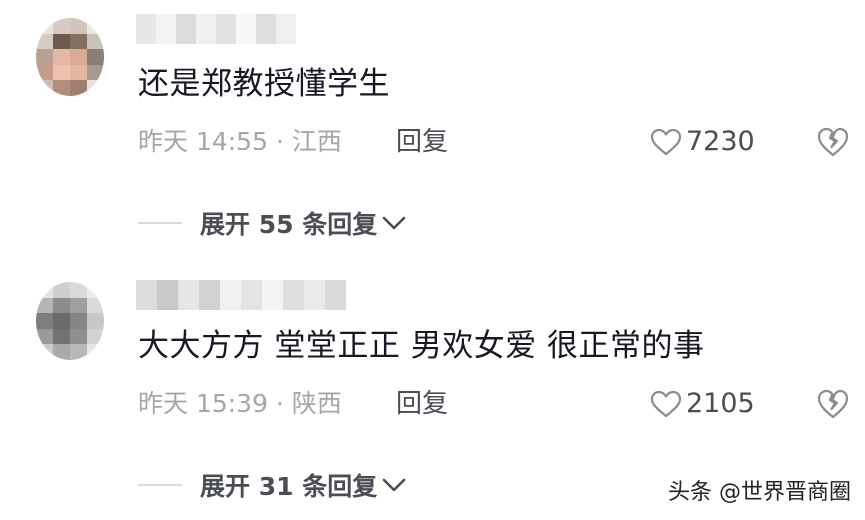  Describe the element at coordinates (264, 84) in the screenshot. I see `comment-text: 还是郑教授懂学生` at that location.